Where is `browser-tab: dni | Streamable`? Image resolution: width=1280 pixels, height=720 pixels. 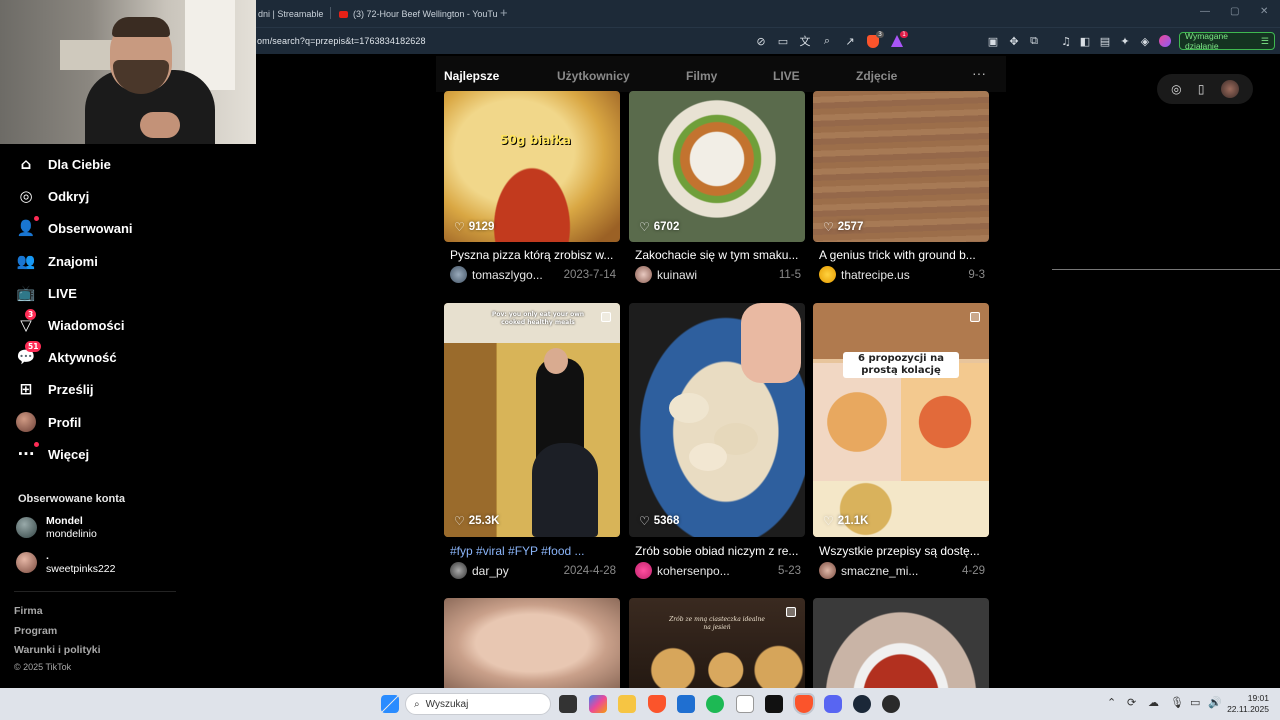
browser-tab: dni | Streamable is located at coordinates (290, 14).